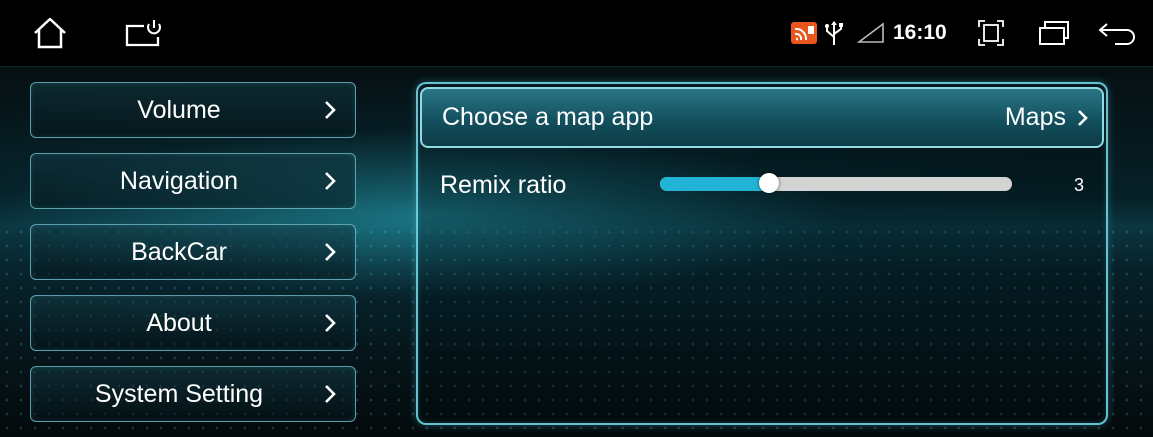 This screenshot has width=1153, height=437. What do you see at coordinates (50, 33) in the screenshot?
I see `home-icon` at bounding box center [50, 33].